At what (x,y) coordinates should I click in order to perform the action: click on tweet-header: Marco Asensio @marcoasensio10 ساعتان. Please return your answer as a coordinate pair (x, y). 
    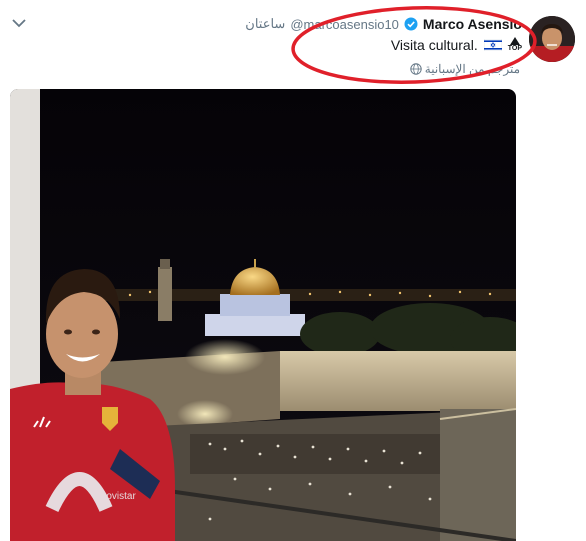
    Looking at the image, I should click on (383, 24).